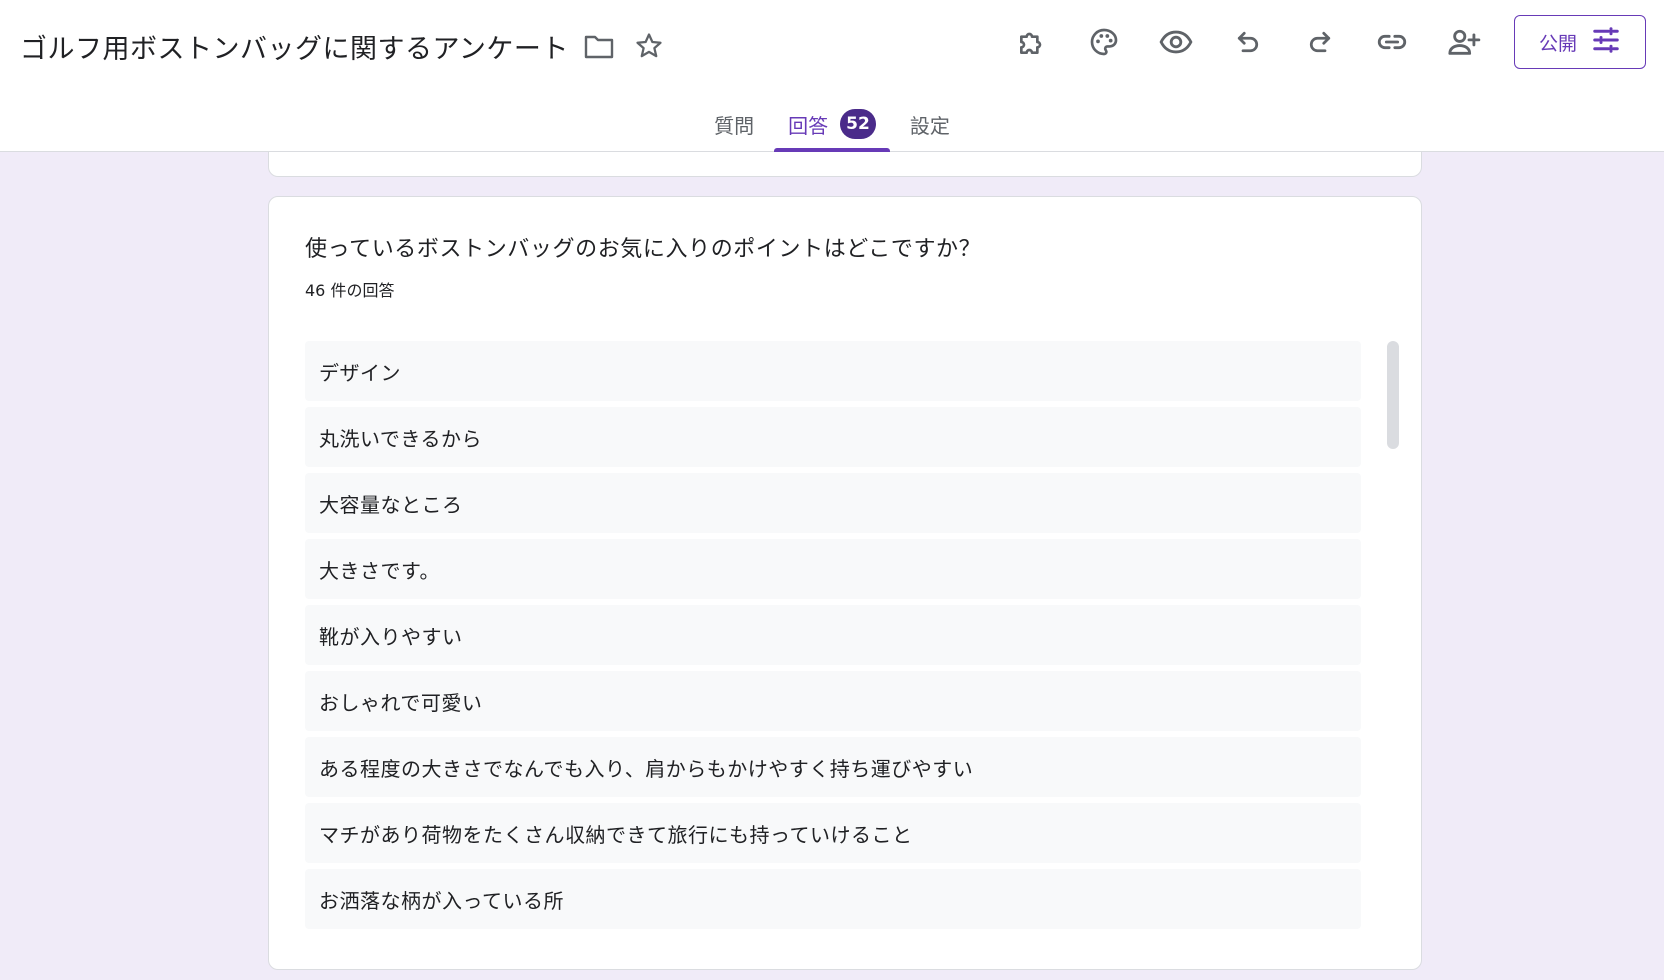 The width and height of the screenshot is (1664, 980). What do you see at coordinates (1580, 42) in the screenshot?
I see `publish-button: 公開` at bounding box center [1580, 42].